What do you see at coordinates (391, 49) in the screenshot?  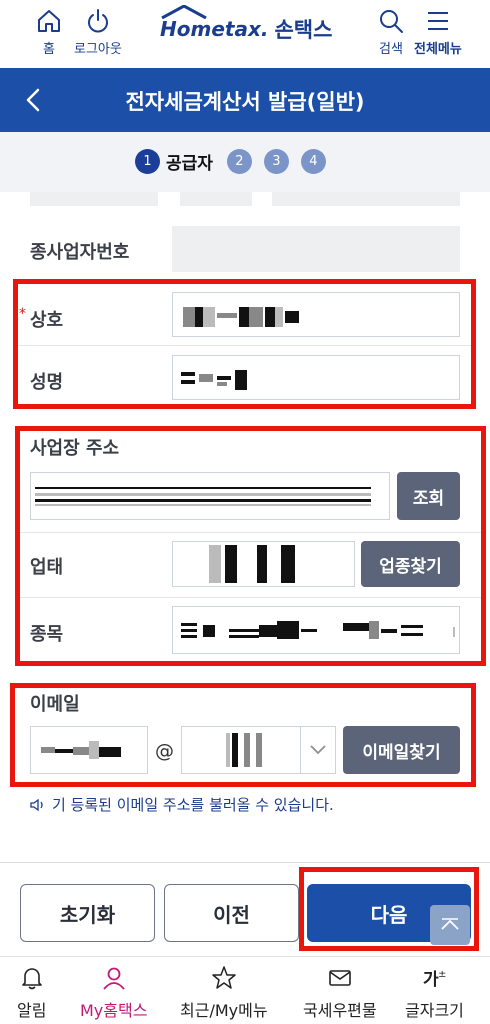 I see `search-label: 검색` at bounding box center [391, 49].